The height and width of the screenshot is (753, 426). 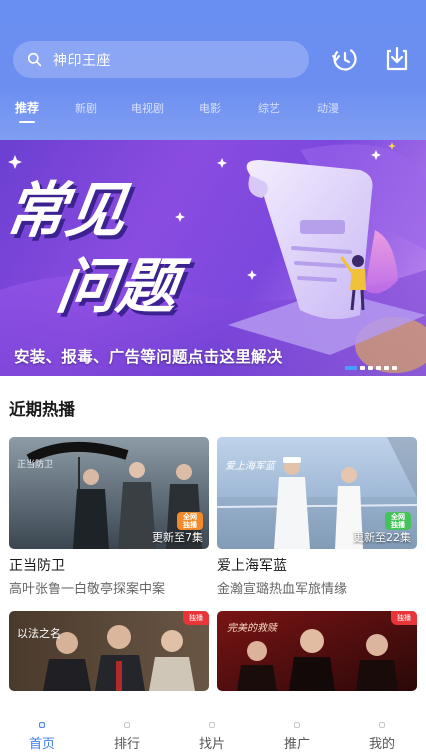 What do you see at coordinates (297, 725) in the screenshot?
I see `promote-icon` at bounding box center [297, 725].